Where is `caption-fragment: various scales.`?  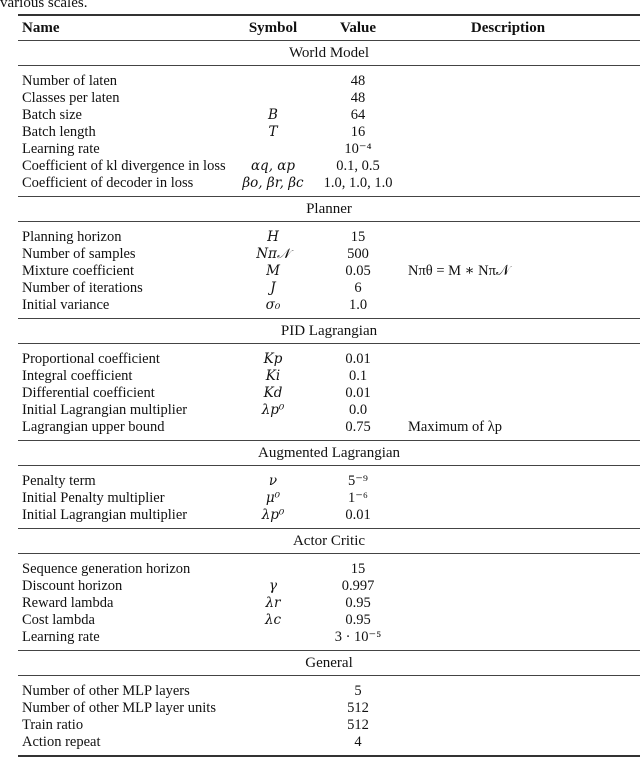 caption-fragment: various scales. is located at coordinates (44, 5).